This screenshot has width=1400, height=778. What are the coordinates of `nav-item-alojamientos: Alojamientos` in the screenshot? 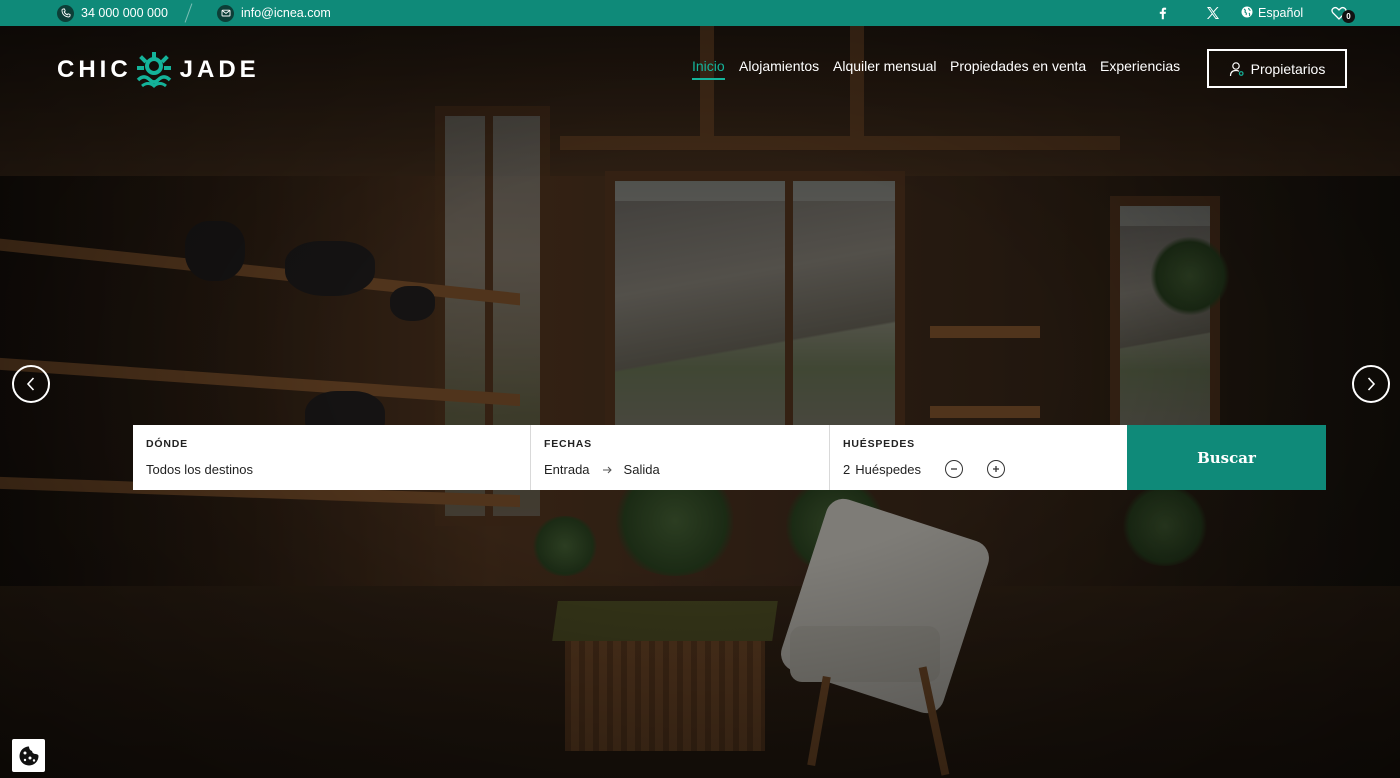 It's located at (779, 66).